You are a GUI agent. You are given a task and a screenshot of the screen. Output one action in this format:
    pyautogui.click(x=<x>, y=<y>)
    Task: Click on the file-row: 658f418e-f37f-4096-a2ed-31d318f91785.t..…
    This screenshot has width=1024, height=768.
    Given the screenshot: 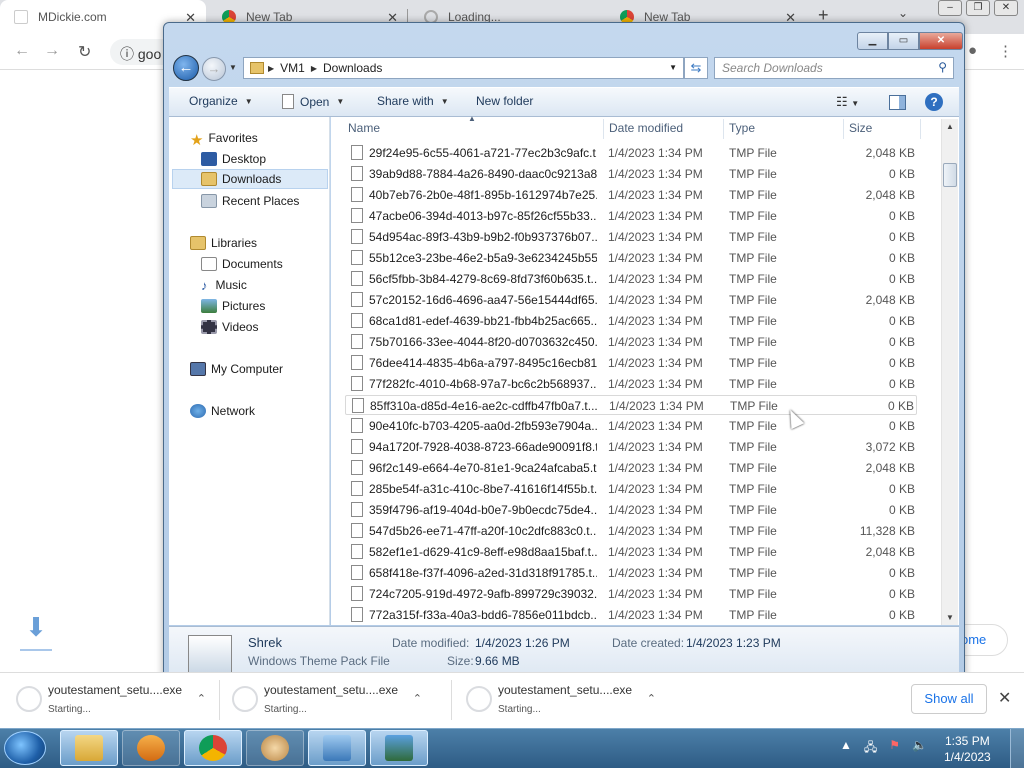 What is the action you would take?
    pyautogui.click(x=631, y=573)
    